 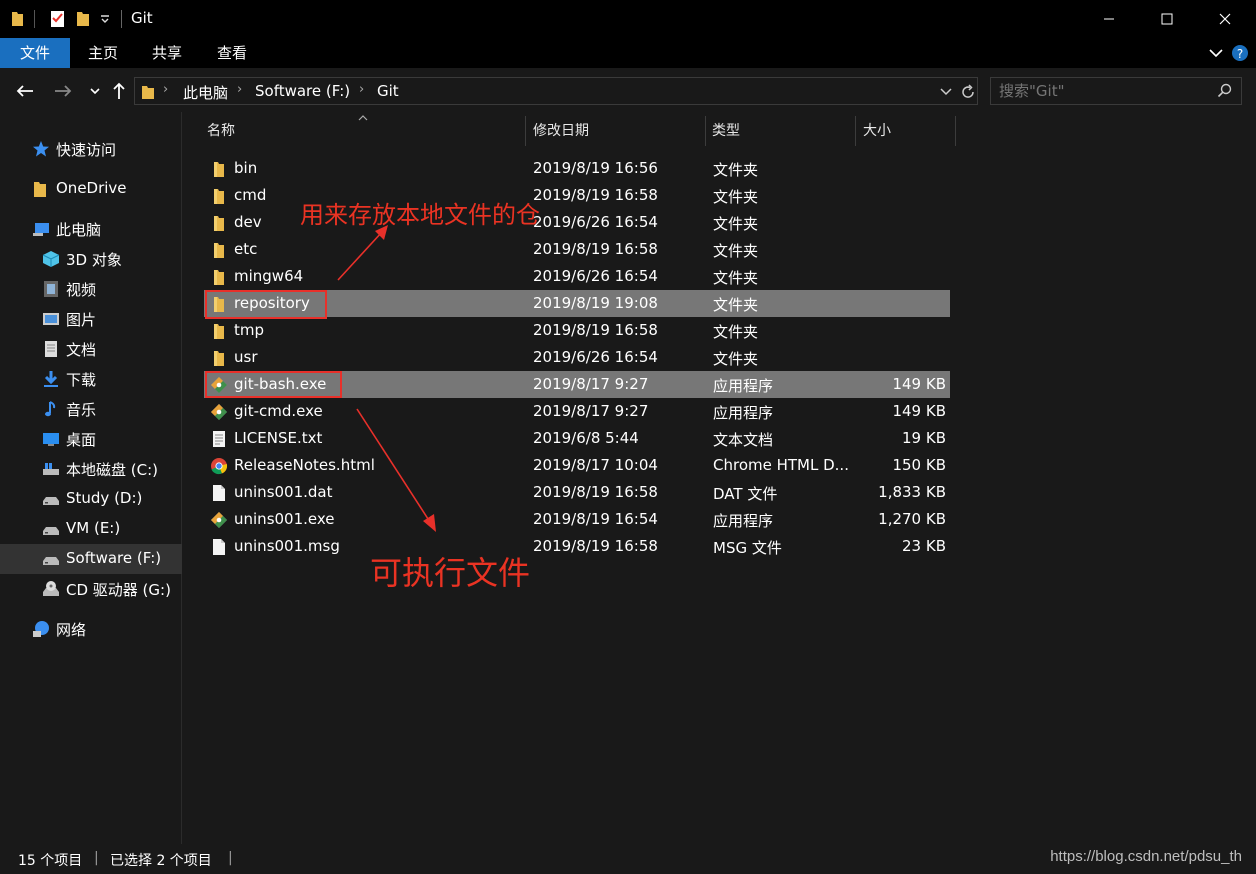 What do you see at coordinates (50, 861) in the screenshot?
I see `item-count: 15 个项目` at bounding box center [50, 861].